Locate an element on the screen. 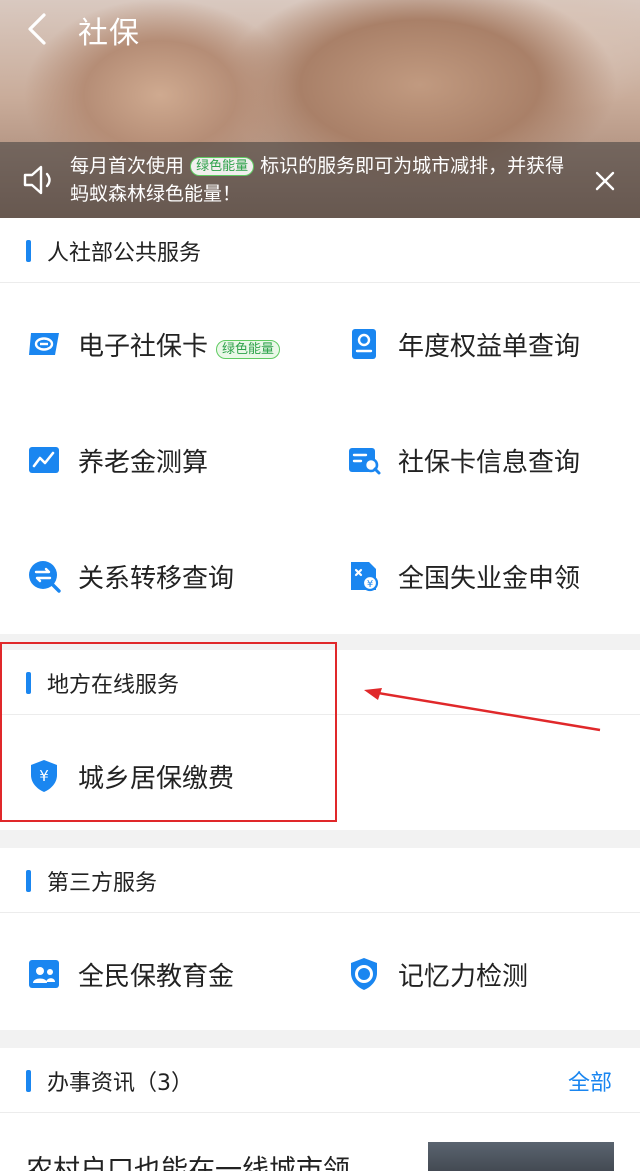  service-label: 记忆力检测 is located at coordinates (463, 977).